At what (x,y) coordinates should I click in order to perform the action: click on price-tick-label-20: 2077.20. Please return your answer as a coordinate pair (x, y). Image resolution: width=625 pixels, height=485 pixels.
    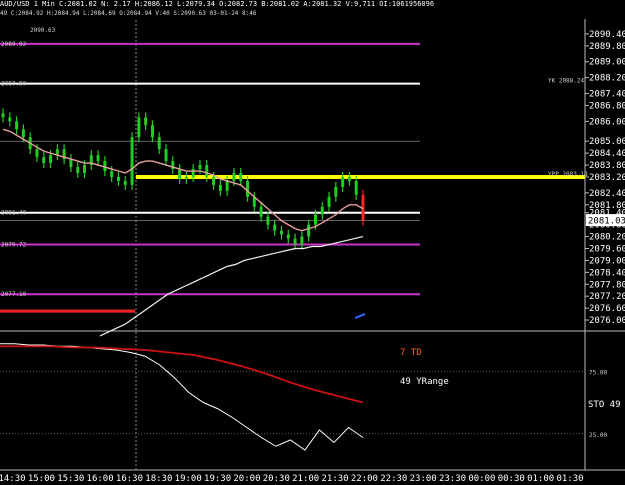
    Looking at the image, I should click on (607, 297).